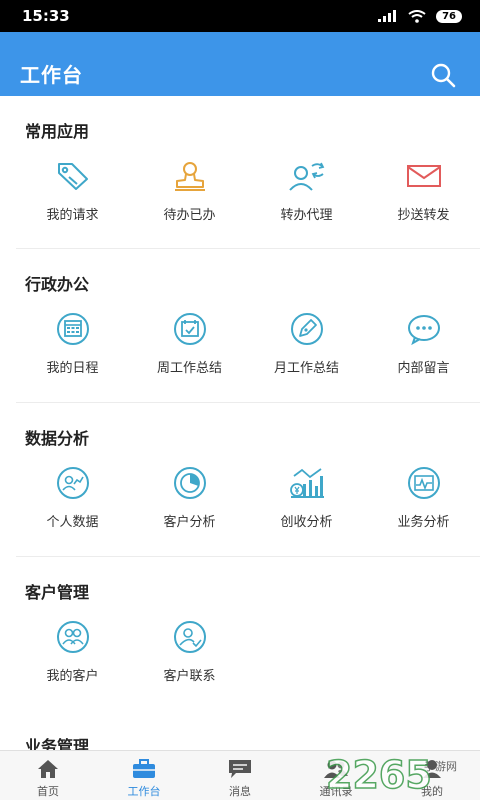 This screenshot has width=480, height=800. I want to click on app-customer-contact: 客户联系, so click(189, 650).